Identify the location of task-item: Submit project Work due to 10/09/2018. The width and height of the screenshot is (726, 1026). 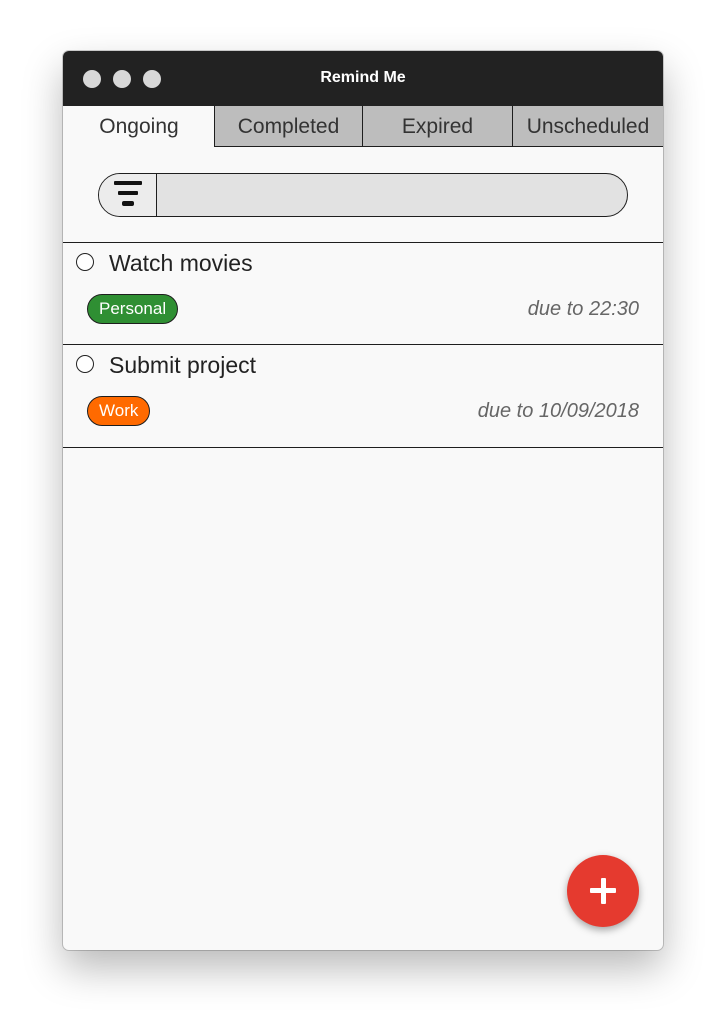
(363, 396).